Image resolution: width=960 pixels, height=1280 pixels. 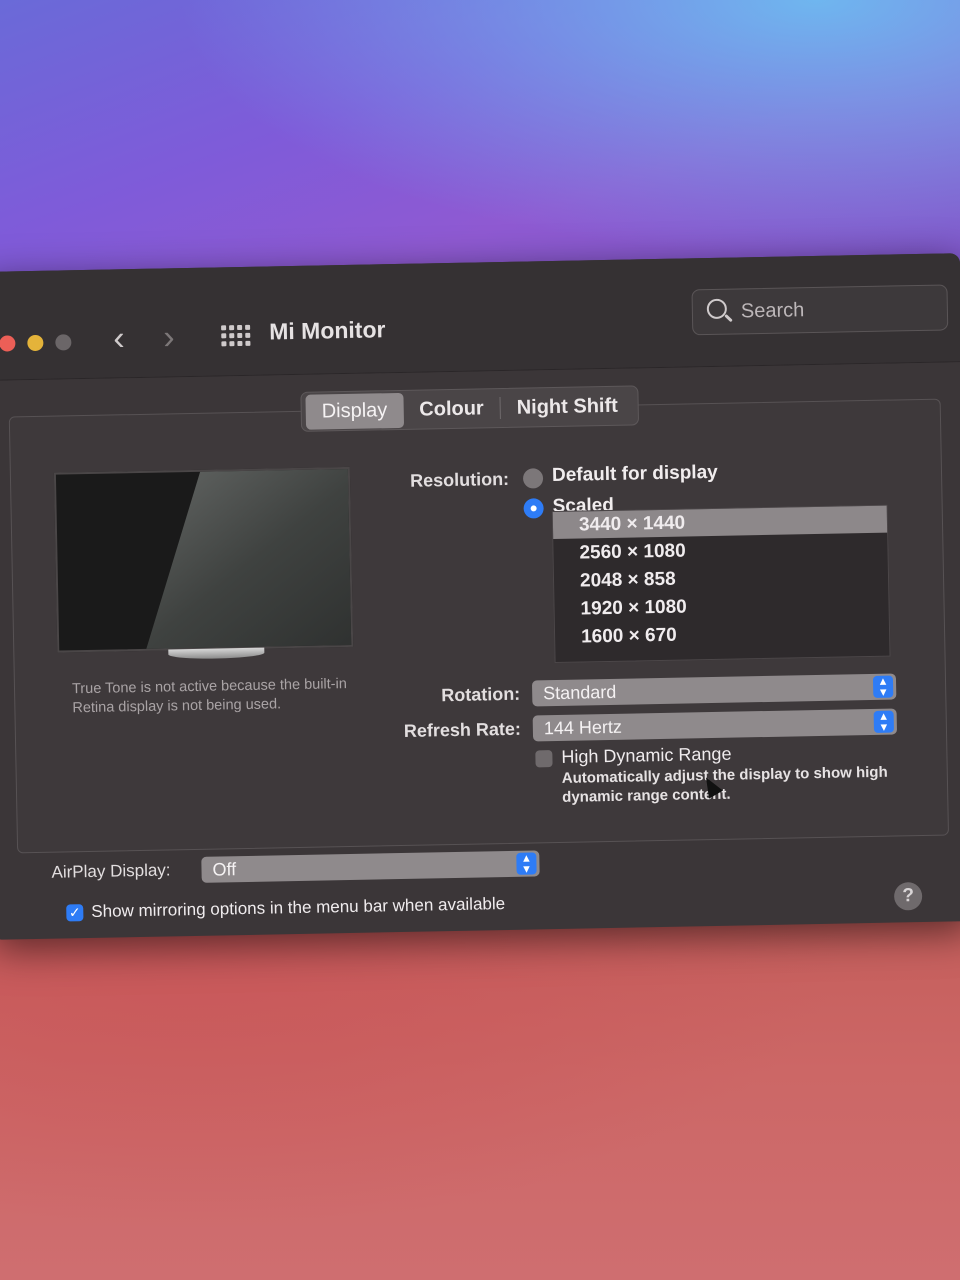 I want to click on forward-chevron-icon: ›, so click(x=169, y=337).